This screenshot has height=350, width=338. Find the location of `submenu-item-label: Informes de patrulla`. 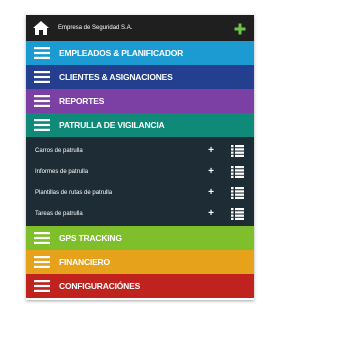

submenu-item-label: Informes de patrulla is located at coordinates (62, 171).